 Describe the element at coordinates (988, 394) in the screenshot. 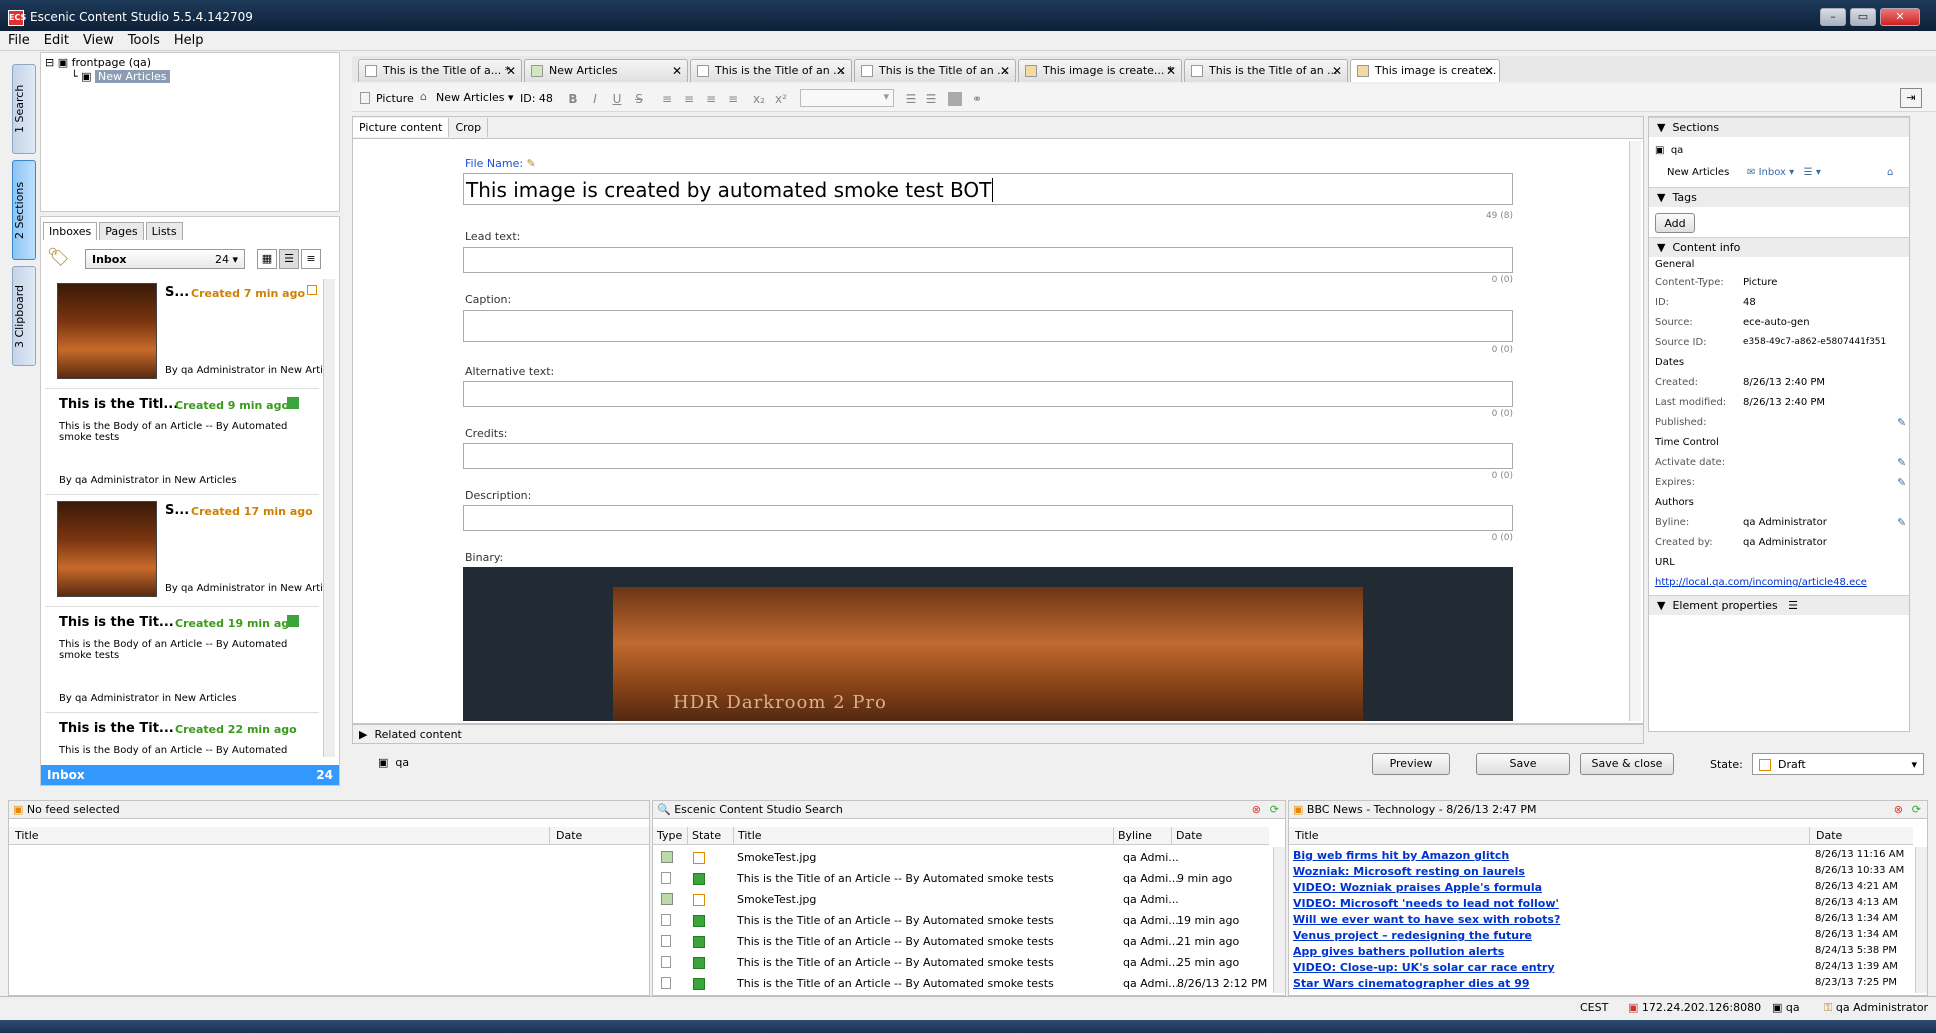

I see `alt-text-input` at that location.